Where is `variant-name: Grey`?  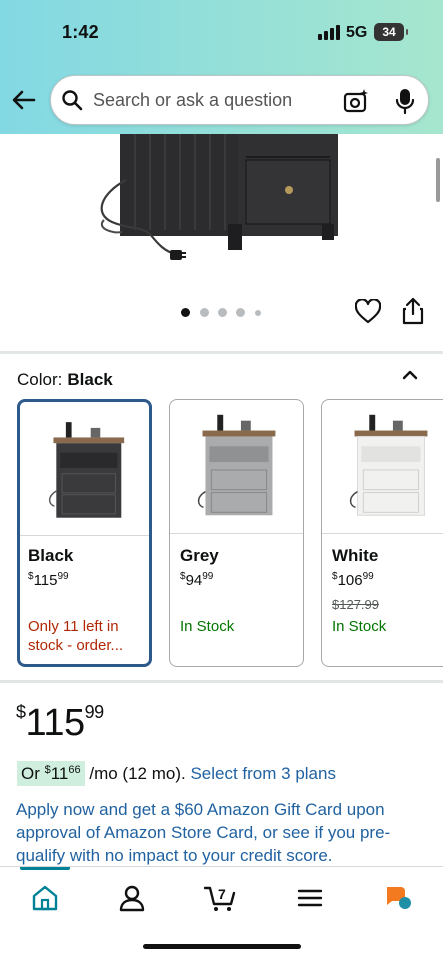
variant-name: Grey is located at coordinates (199, 555).